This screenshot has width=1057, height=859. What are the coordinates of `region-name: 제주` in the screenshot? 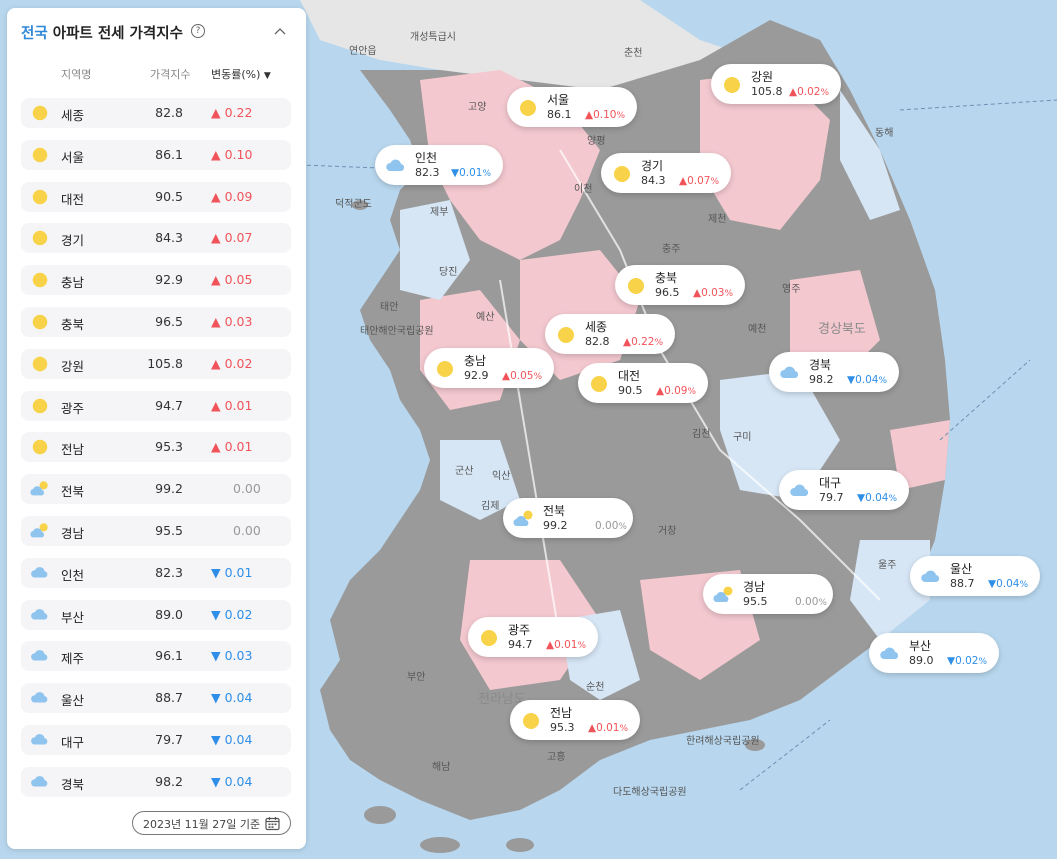 It's located at (73, 659).